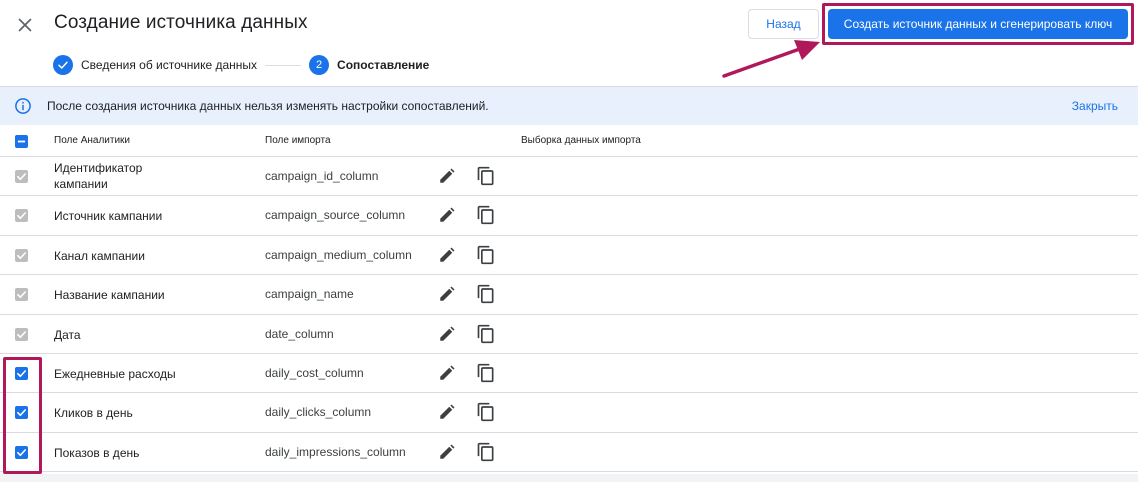  I want to click on analytics-field-name: Идентификатор кампании, so click(98, 176).